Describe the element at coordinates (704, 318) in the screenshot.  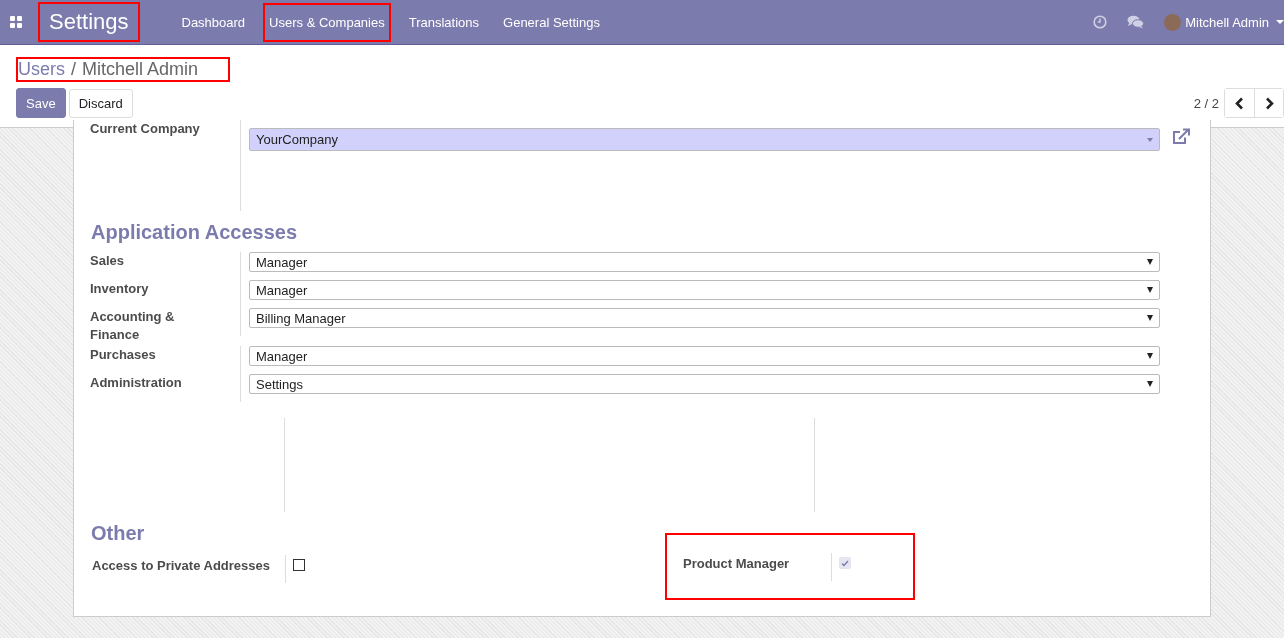
I see `access-select: Billing Manager` at that location.